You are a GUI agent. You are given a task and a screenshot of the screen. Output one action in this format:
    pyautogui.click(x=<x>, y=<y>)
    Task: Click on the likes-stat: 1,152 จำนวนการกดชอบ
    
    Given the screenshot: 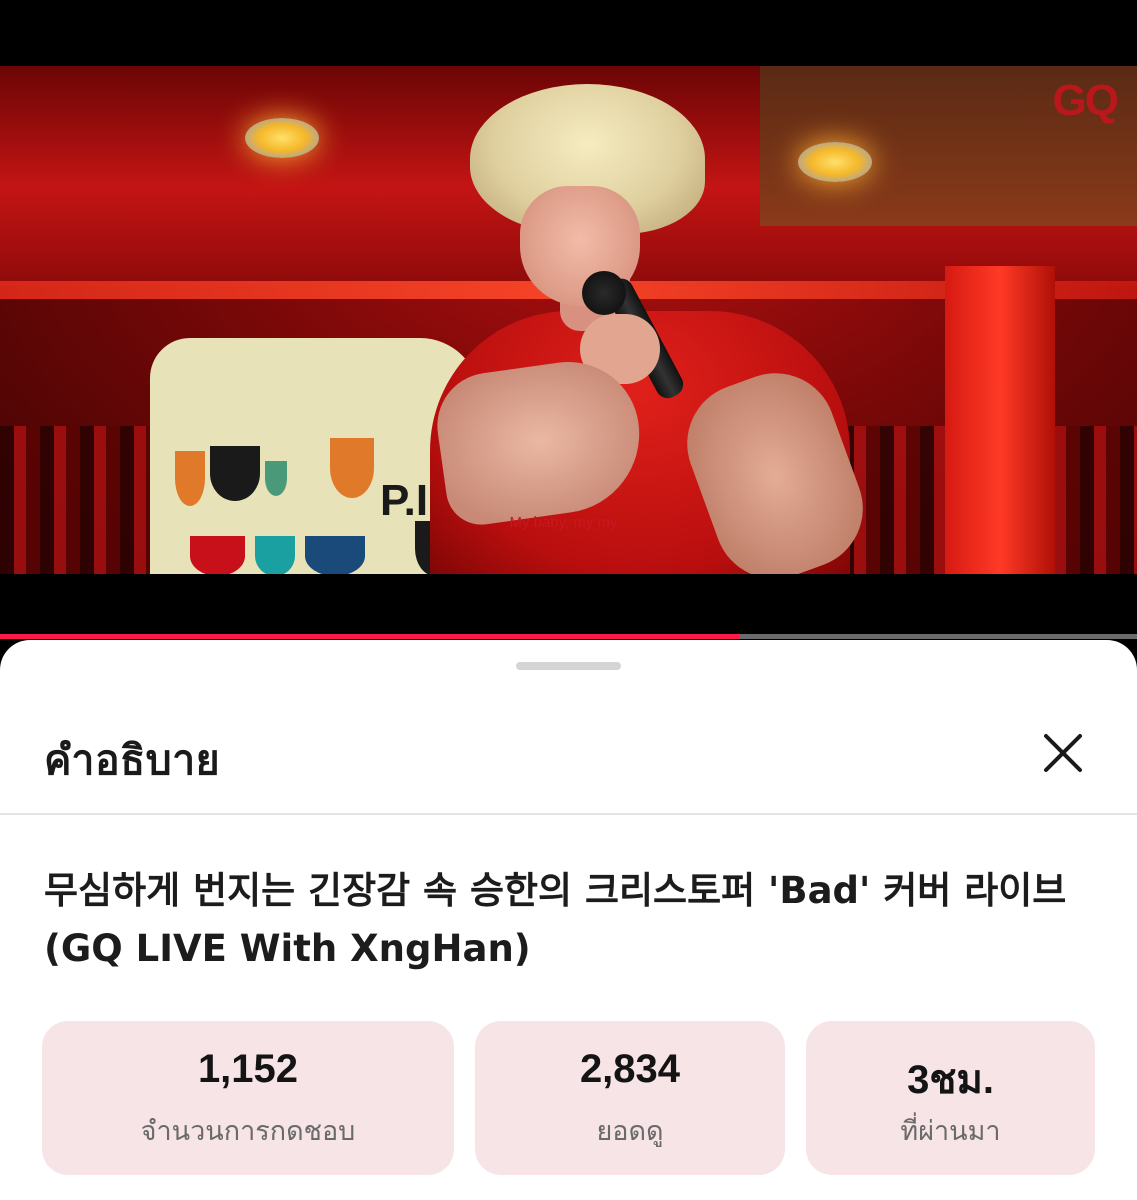 What is the action you would take?
    pyautogui.click(x=248, y=1098)
    